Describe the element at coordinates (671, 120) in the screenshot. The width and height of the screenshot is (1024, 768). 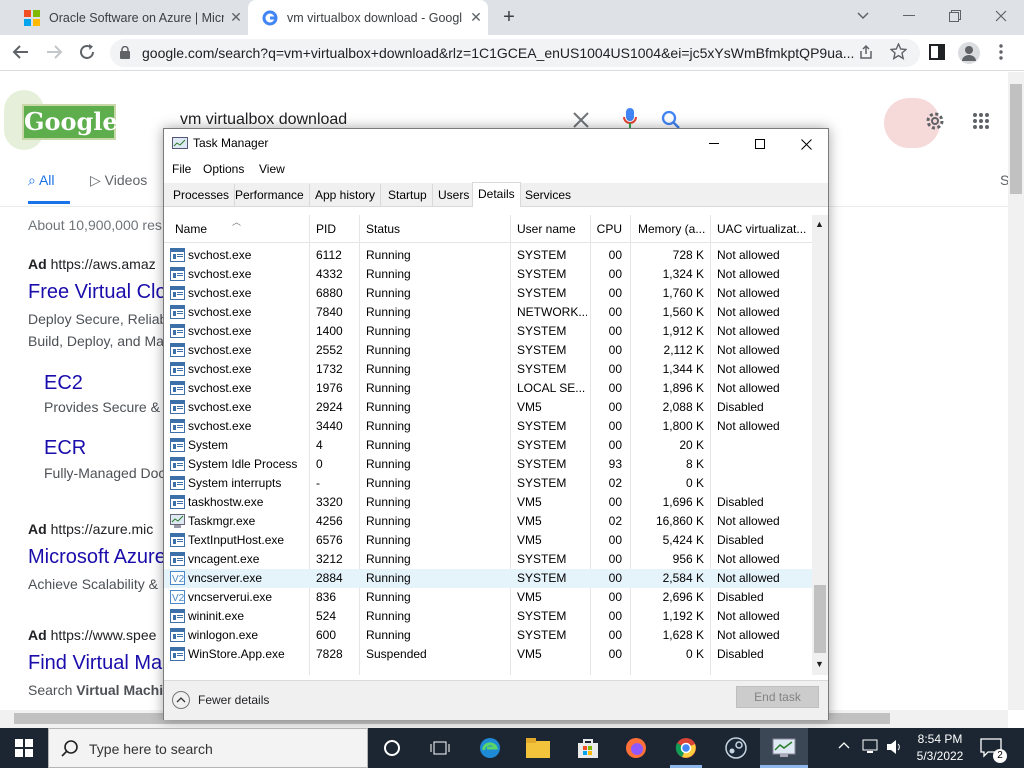
I see `search-icon` at that location.